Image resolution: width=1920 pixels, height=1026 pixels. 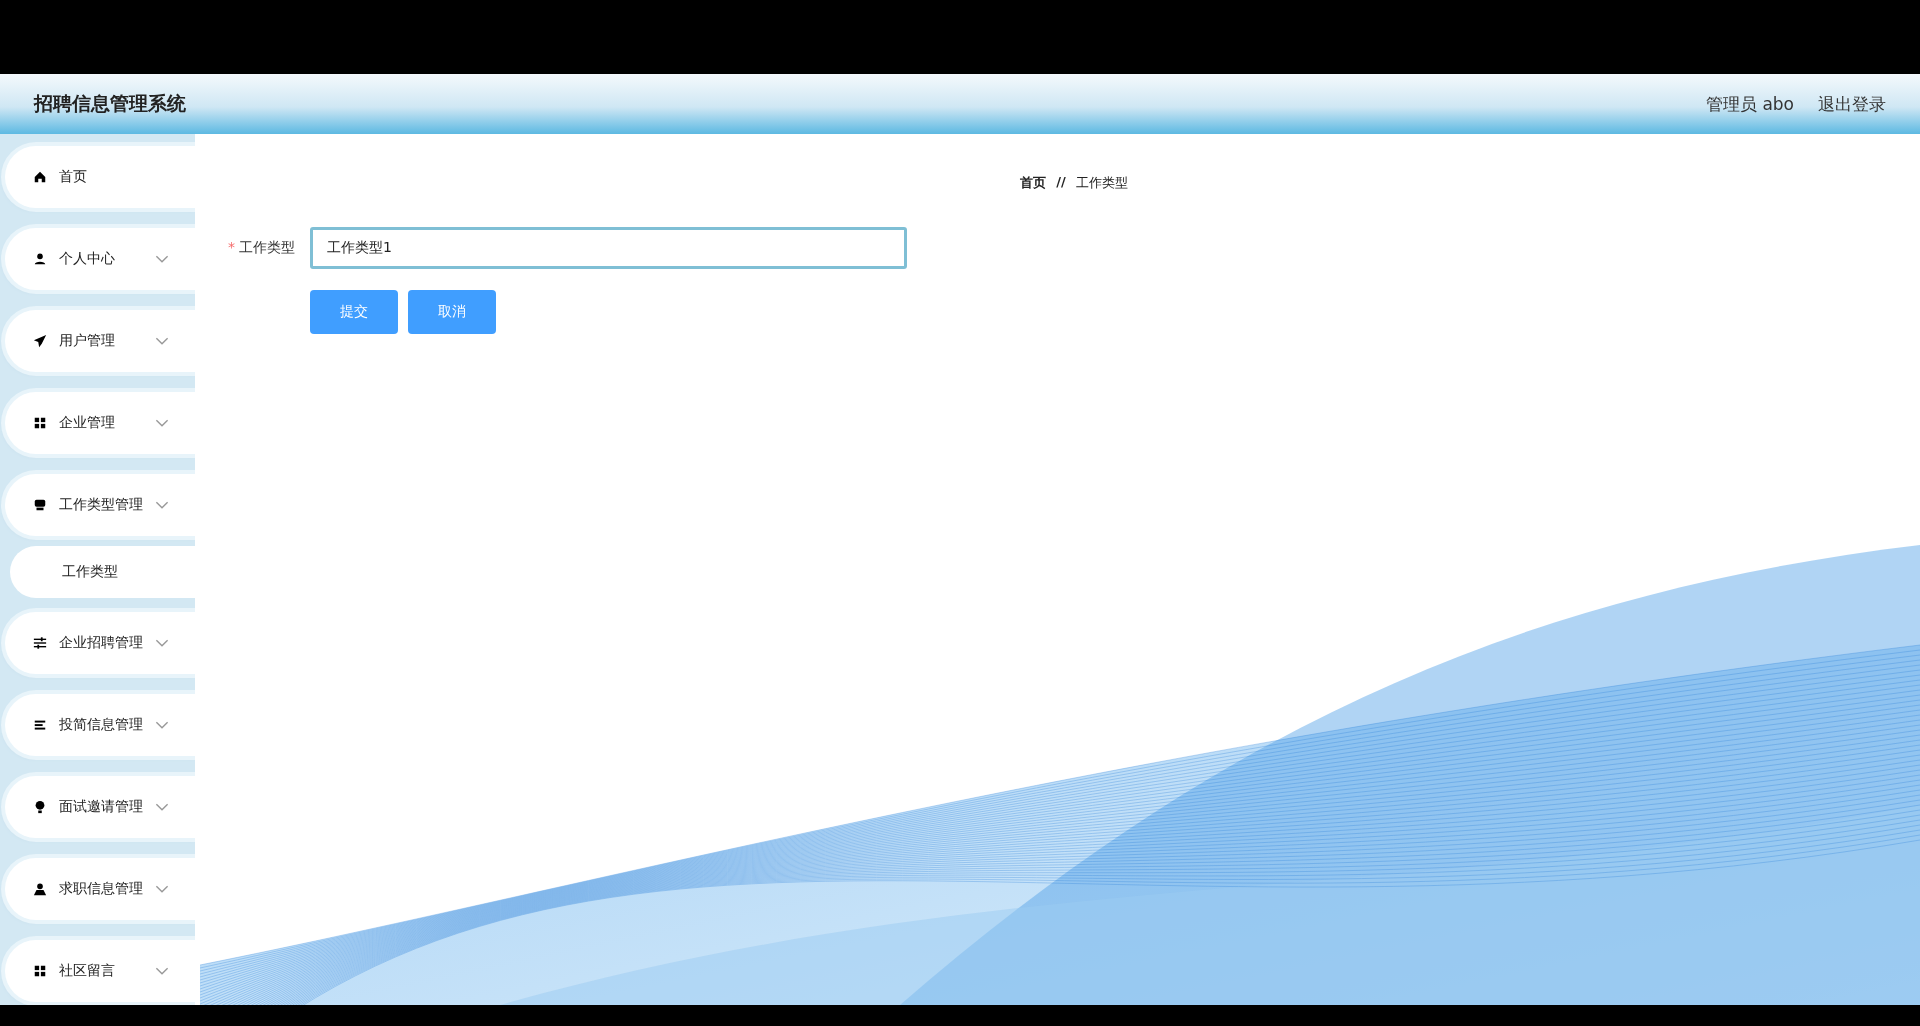 I want to click on logout-link: 退出登录, so click(x=1852, y=104).